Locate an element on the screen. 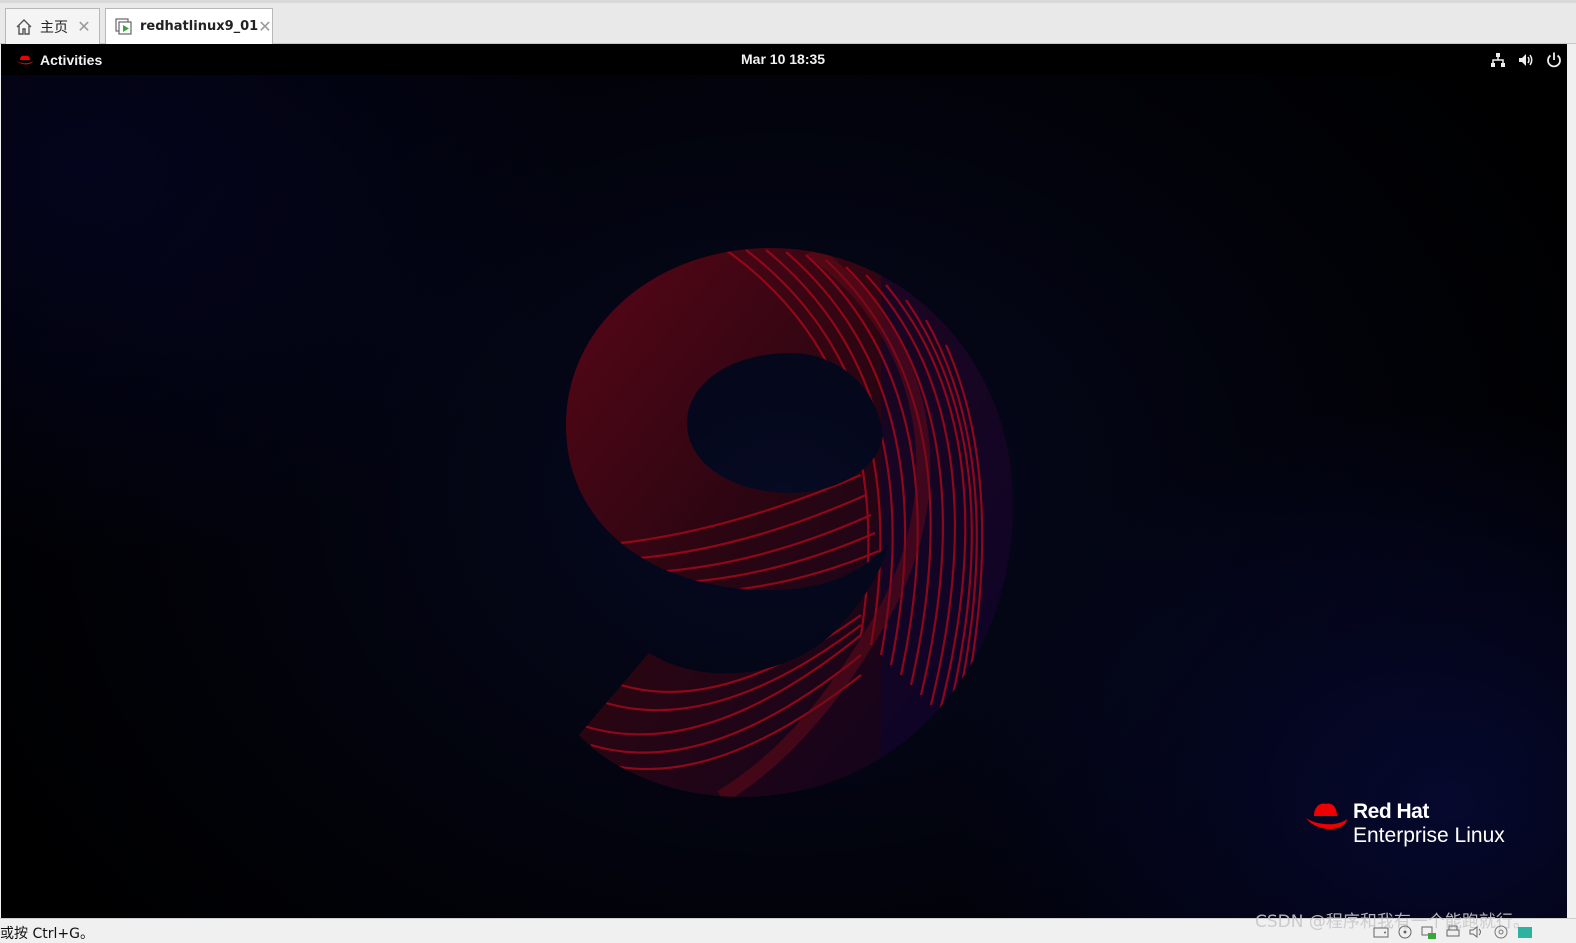 This screenshot has height=943, width=1576. hdd-icon is located at coordinates (1381, 932).